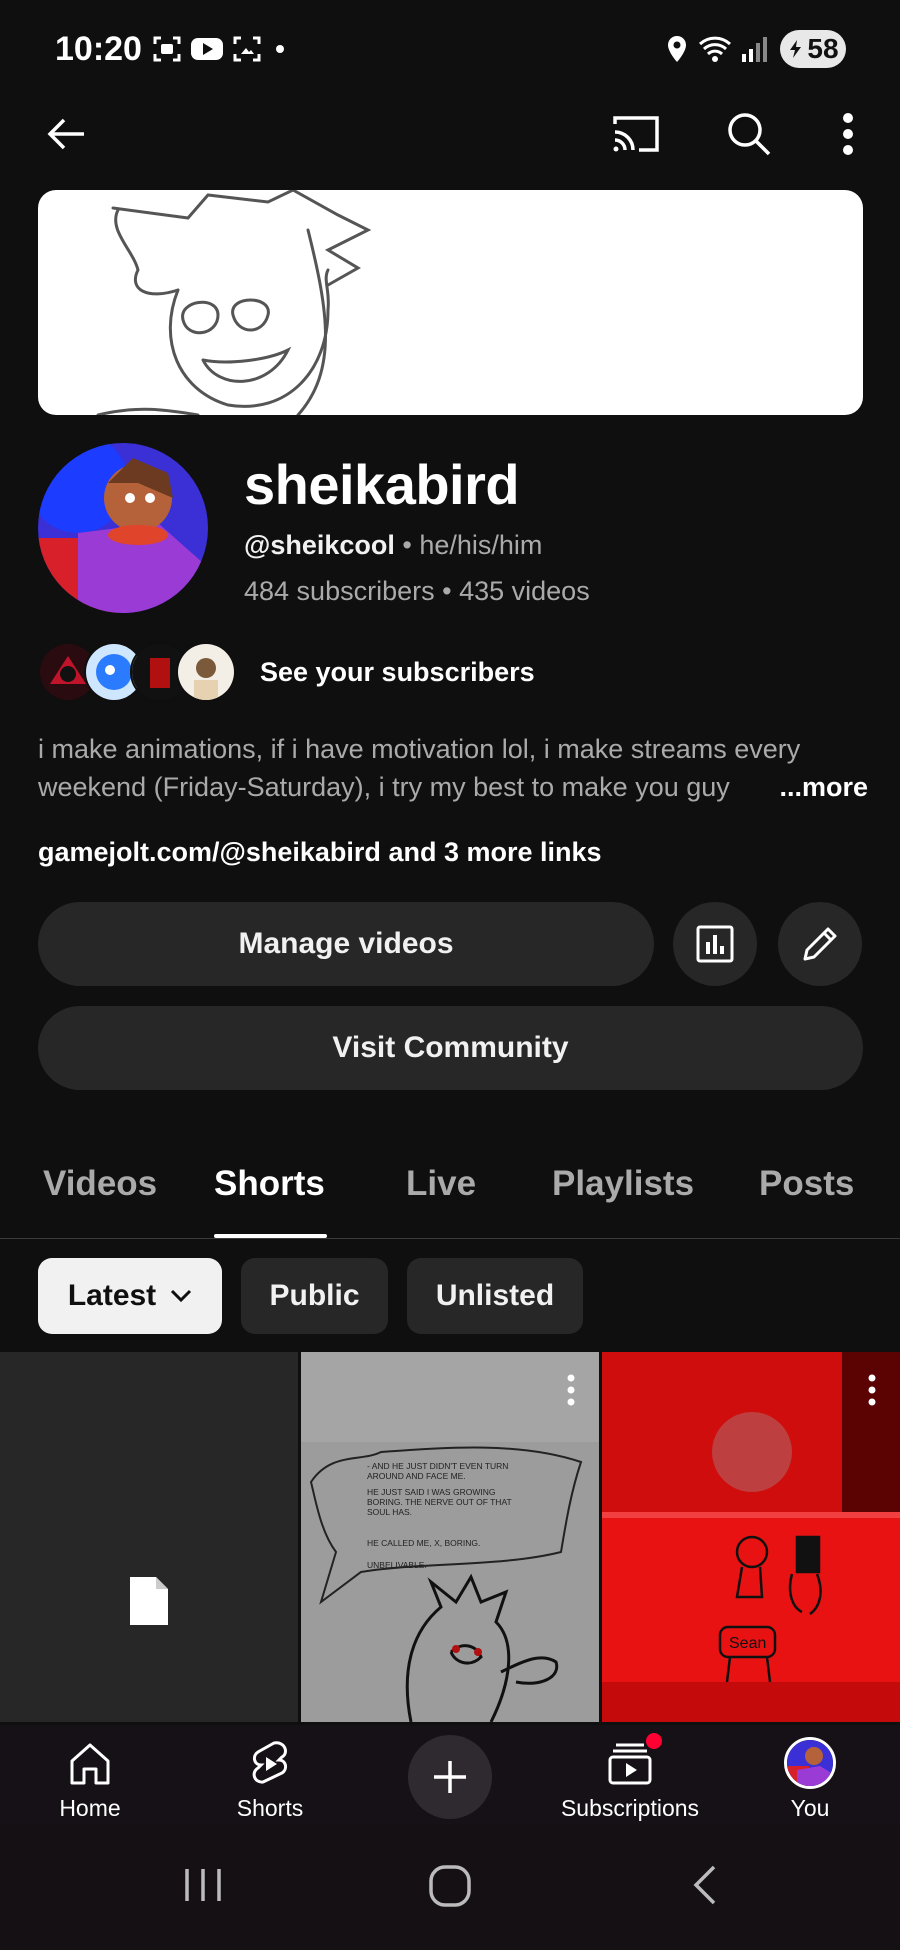 The height and width of the screenshot is (1950, 900). I want to click on channel-handle-line: @sheikcool • he/his/him, so click(393, 545).